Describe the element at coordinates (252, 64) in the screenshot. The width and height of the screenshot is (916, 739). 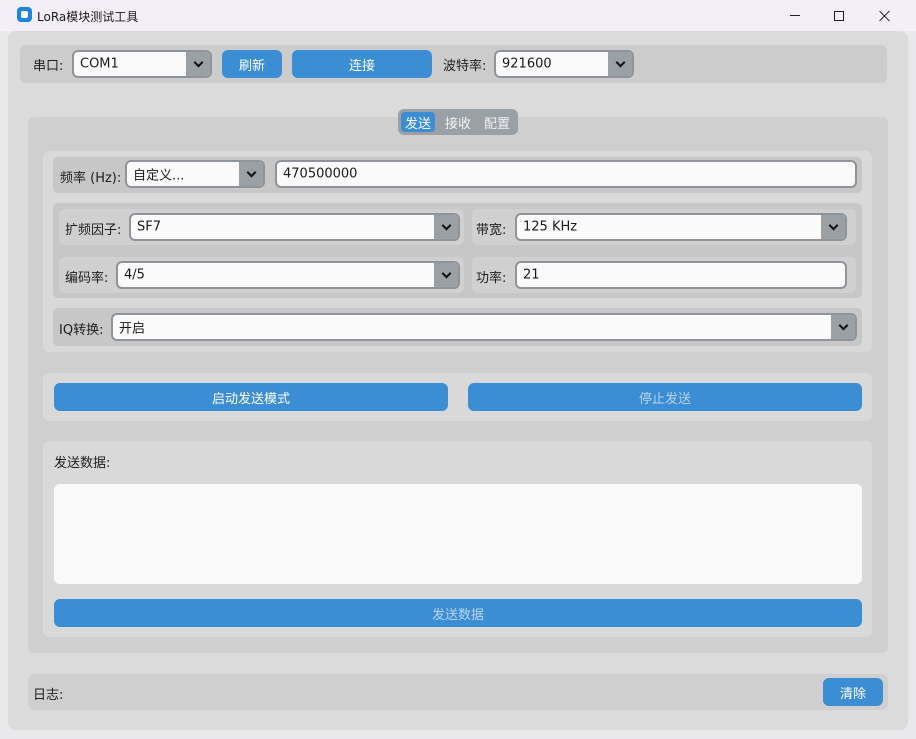
I see `refresh-button: 刷新` at that location.